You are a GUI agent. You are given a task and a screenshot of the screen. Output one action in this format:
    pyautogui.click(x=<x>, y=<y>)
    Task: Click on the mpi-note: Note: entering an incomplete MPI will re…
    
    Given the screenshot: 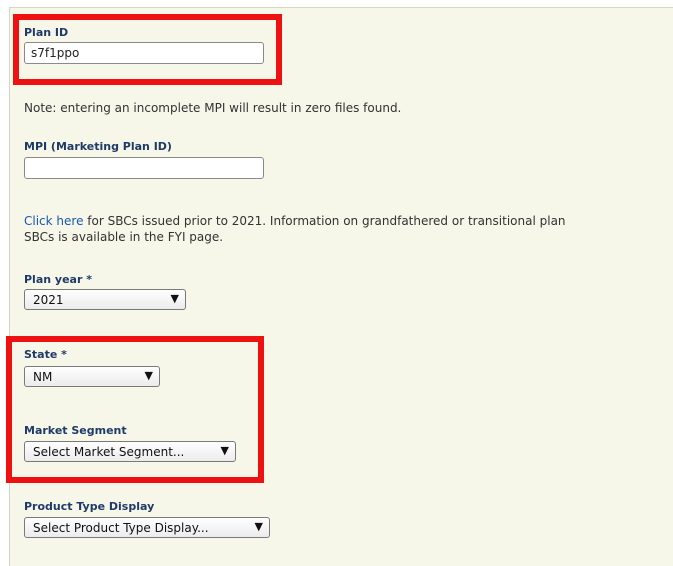 What is the action you would take?
    pyautogui.click(x=213, y=108)
    